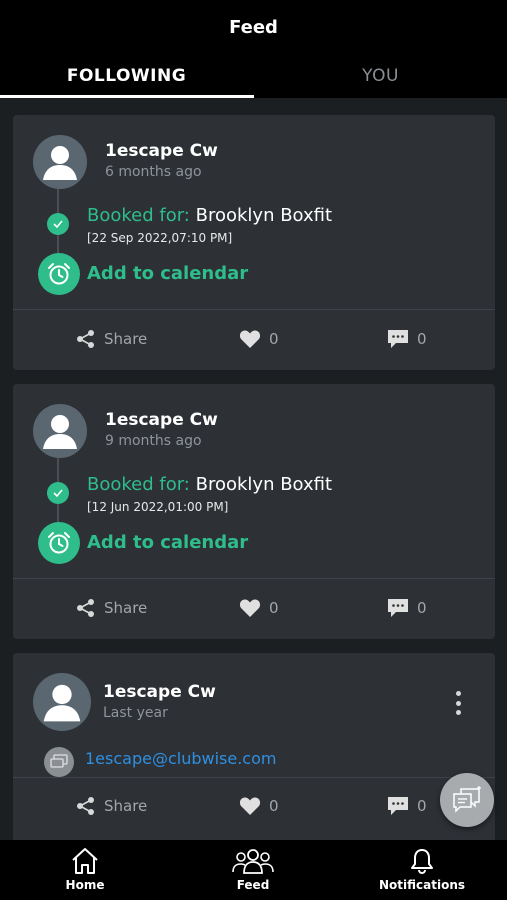 This screenshot has height=900, width=507. I want to click on post-time: Last year, so click(135, 713).